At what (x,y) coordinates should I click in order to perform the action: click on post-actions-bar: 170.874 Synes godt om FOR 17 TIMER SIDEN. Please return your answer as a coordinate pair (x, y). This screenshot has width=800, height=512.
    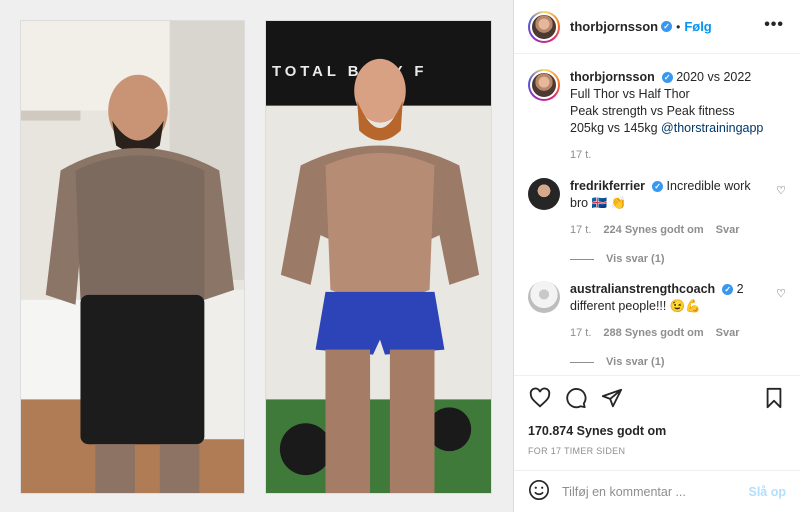
    Looking at the image, I should click on (657, 415).